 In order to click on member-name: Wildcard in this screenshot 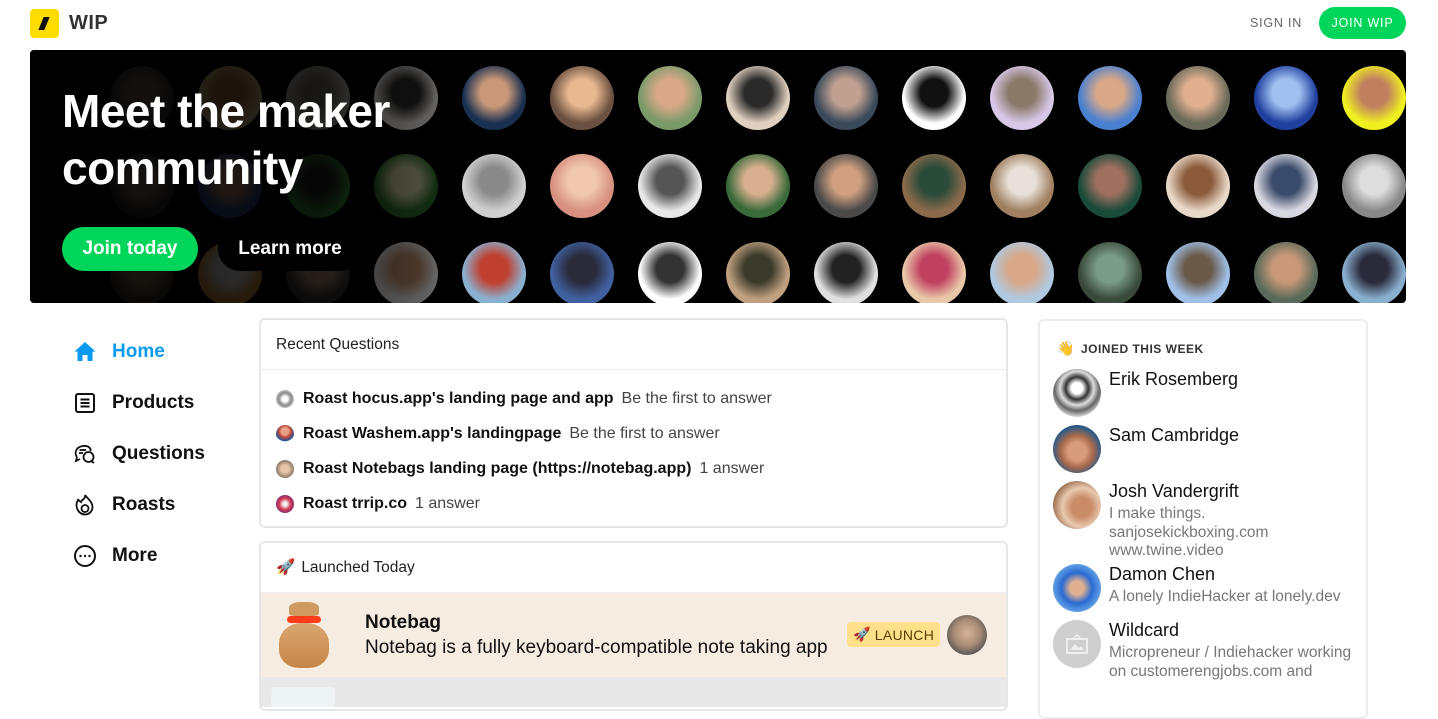, I will do `click(1144, 630)`.